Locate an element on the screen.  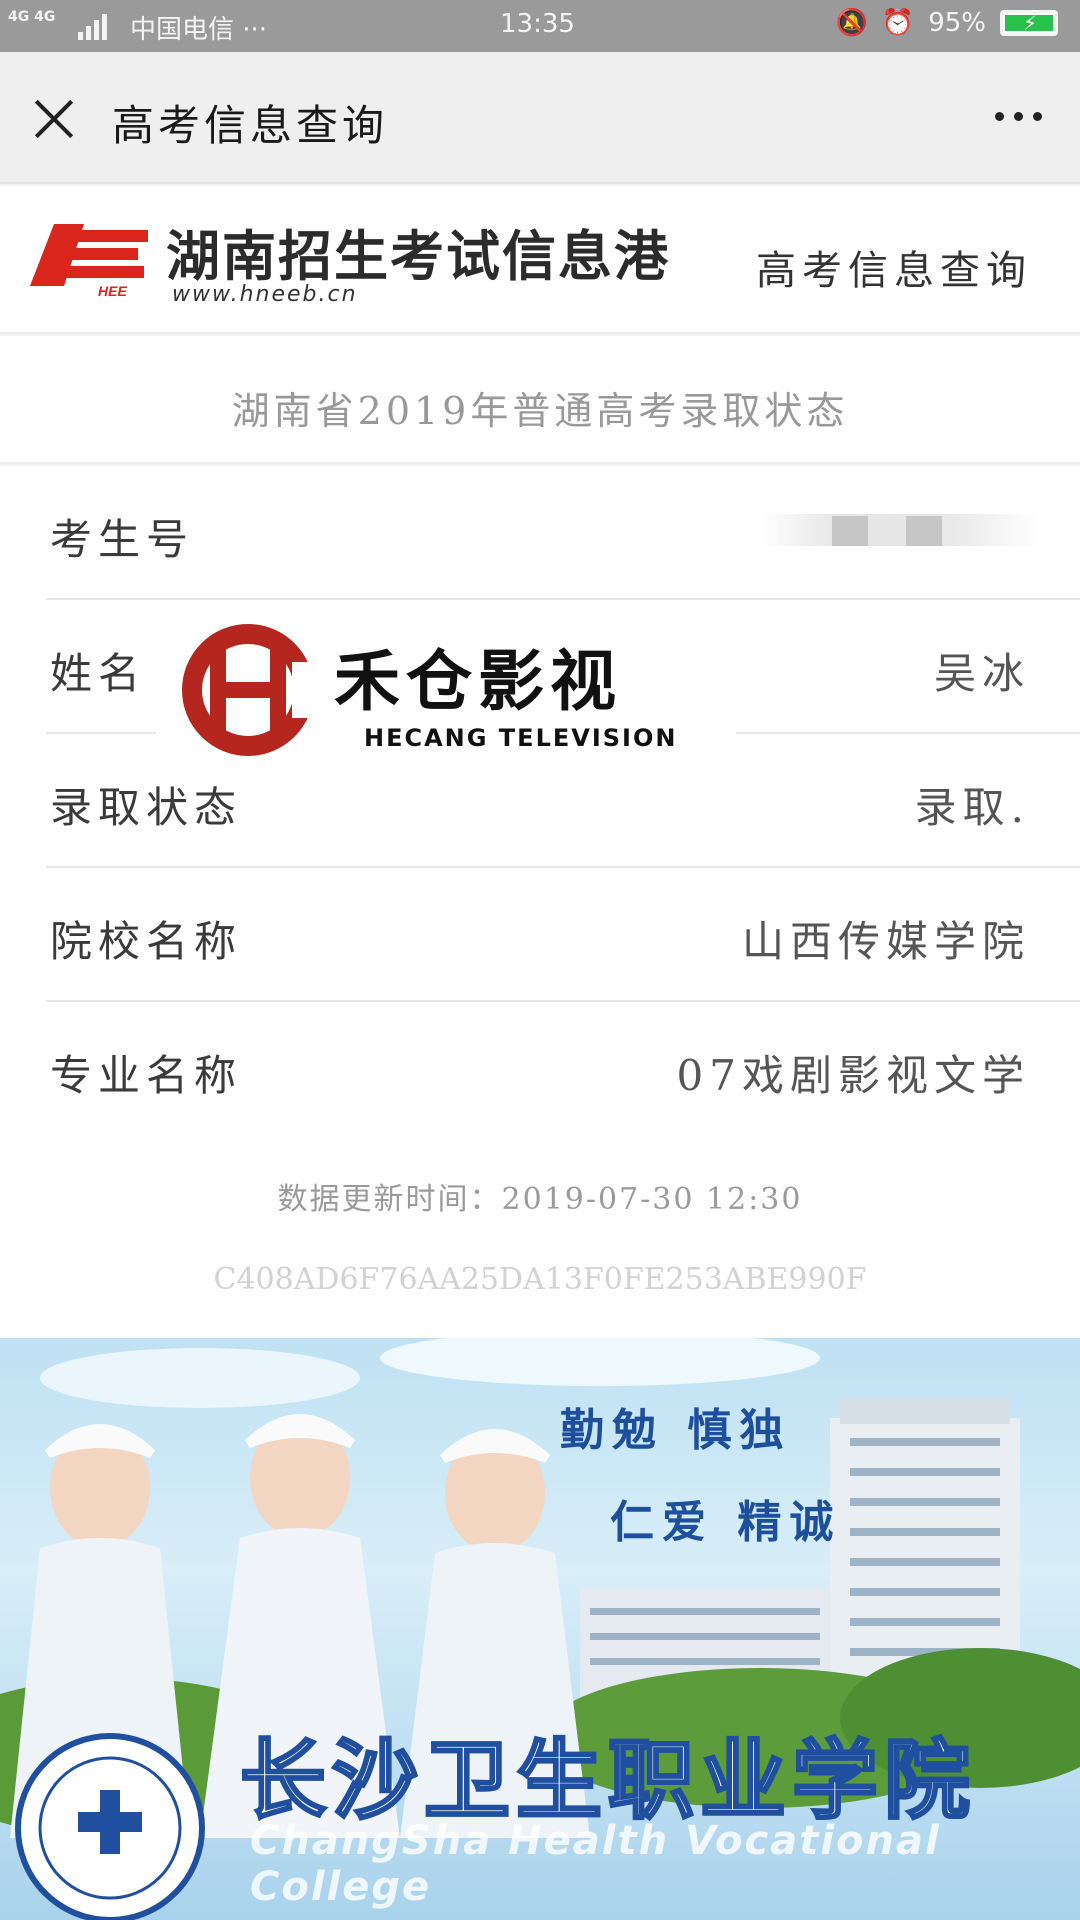
watermark-en: HECANG TELEVISION is located at coordinates (521, 738).